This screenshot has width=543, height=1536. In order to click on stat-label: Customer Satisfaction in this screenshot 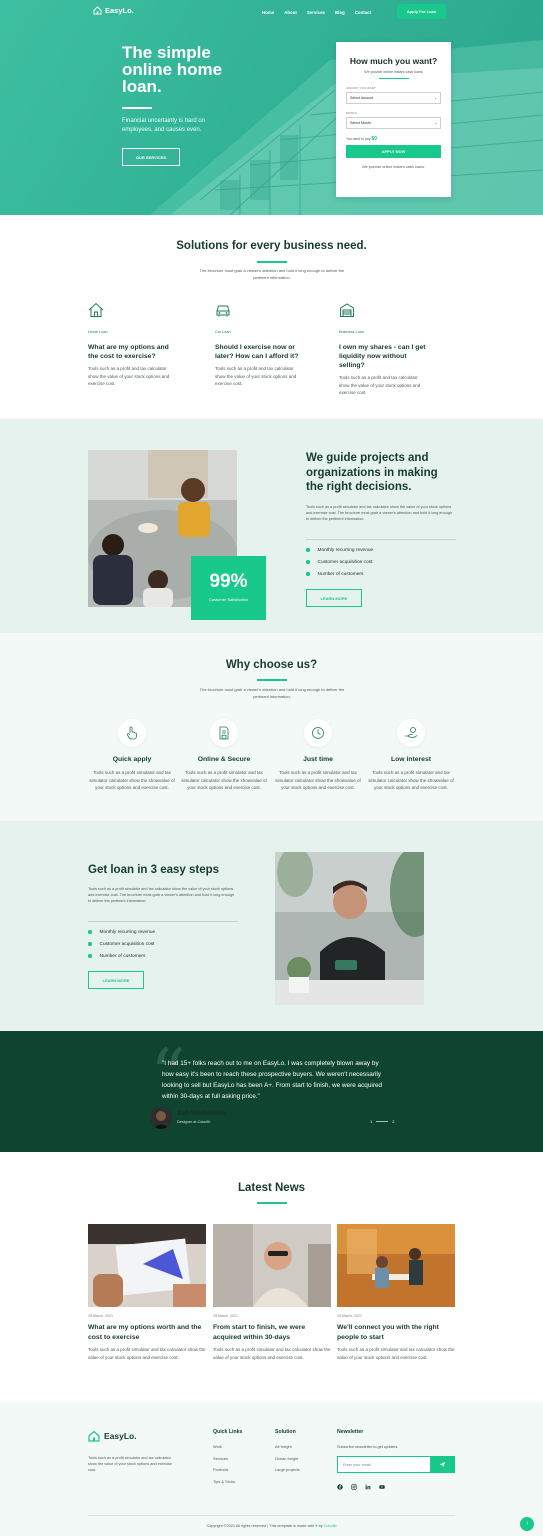, I will do `click(228, 599)`.